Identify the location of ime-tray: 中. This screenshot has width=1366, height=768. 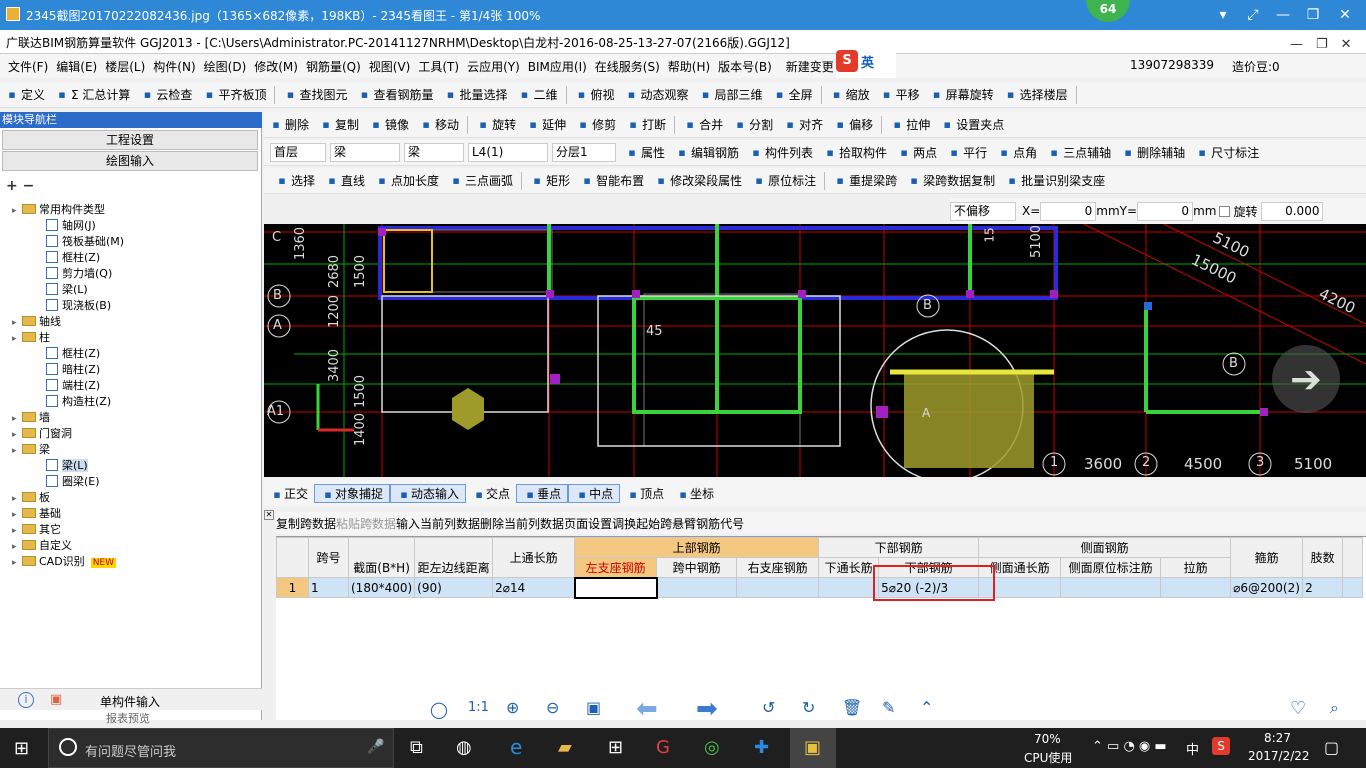
(1192, 748).